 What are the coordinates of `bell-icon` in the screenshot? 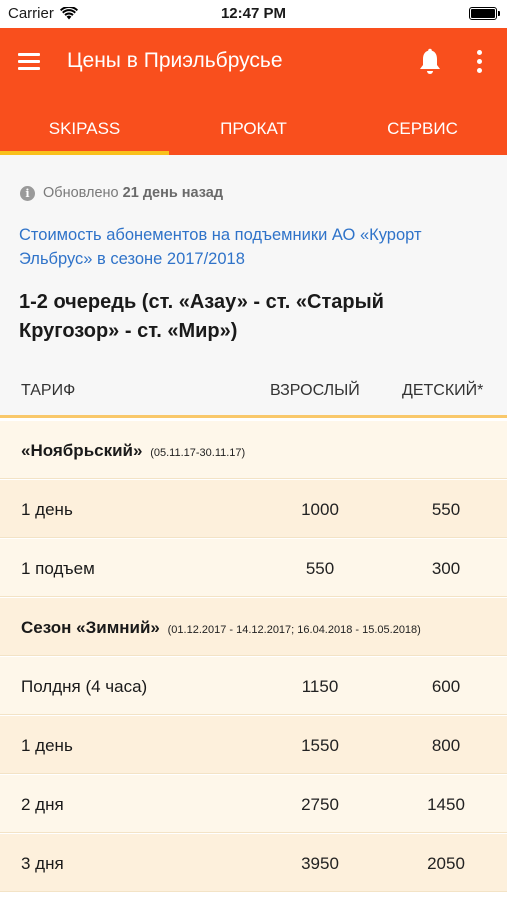 It's located at (430, 62).